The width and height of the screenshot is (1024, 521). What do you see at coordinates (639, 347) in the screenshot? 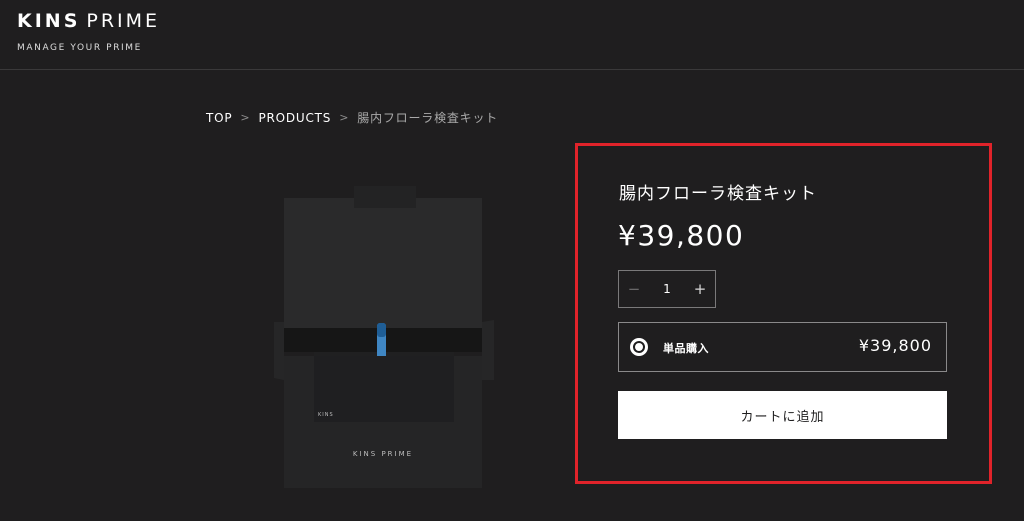
I see `radio-selected-icon` at bounding box center [639, 347].